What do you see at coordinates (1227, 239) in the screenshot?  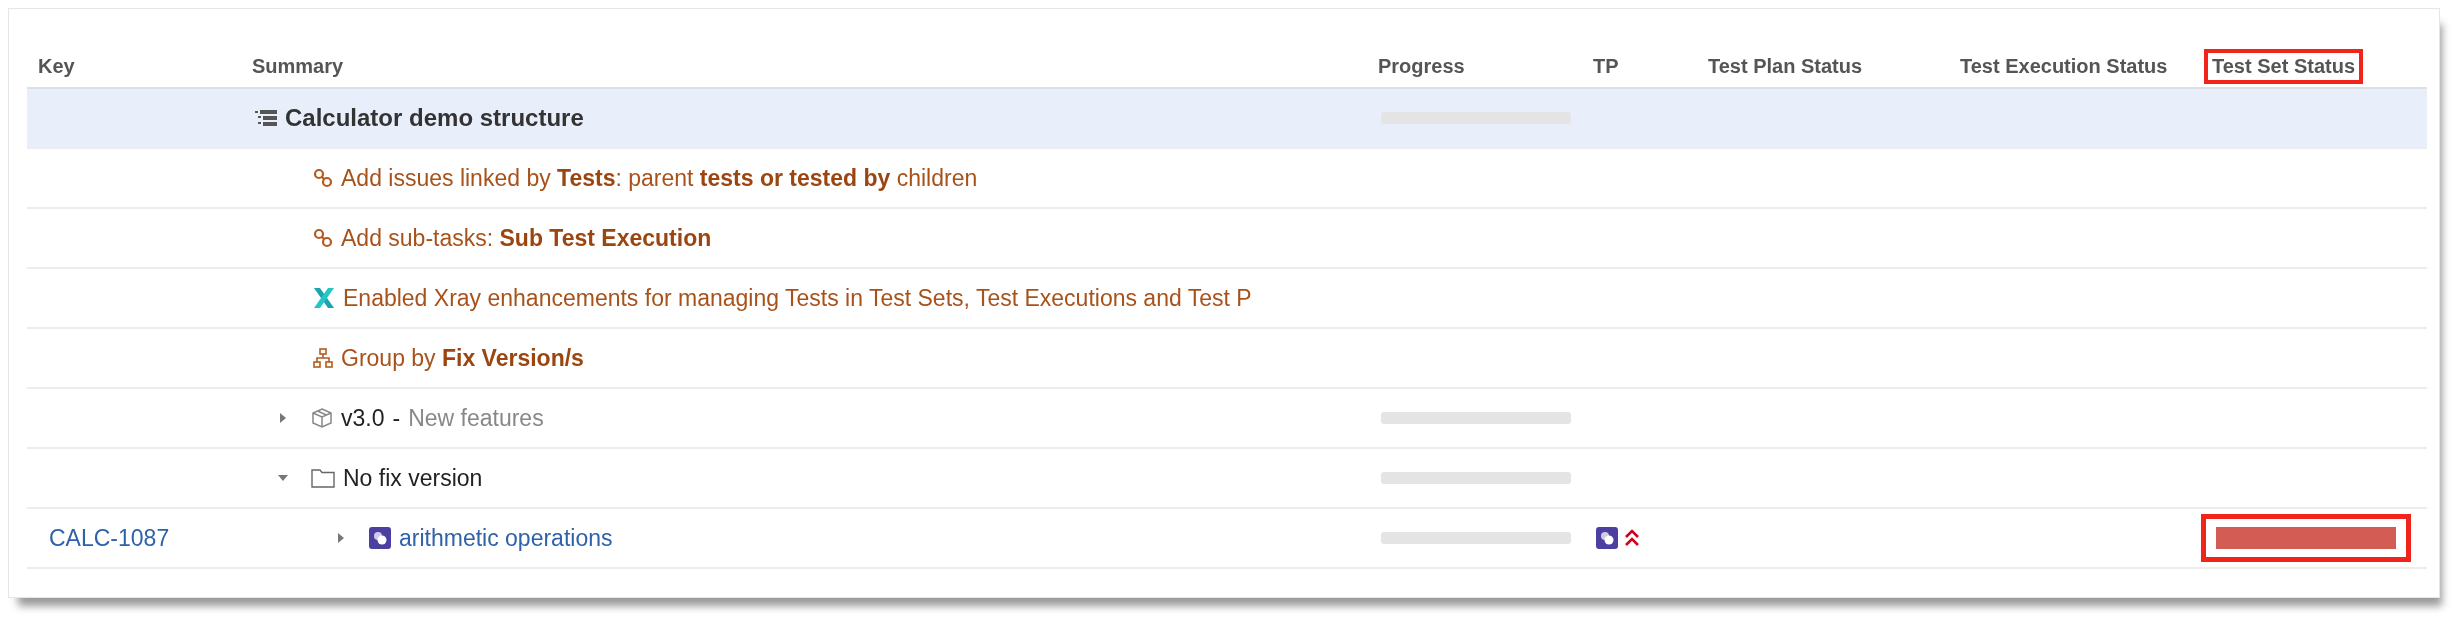 I see `table-row: Add sub-tasks: Sub Test Execution` at bounding box center [1227, 239].